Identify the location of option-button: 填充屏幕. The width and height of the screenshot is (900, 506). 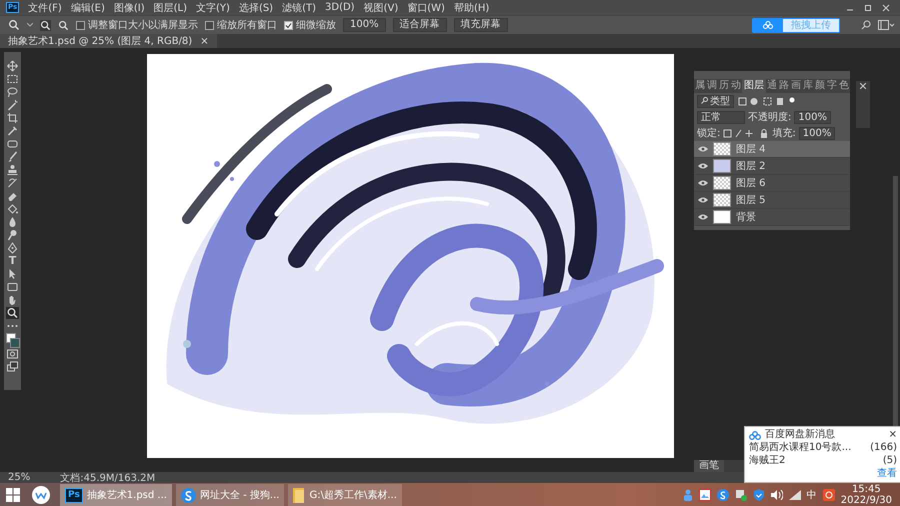
(481, 25).